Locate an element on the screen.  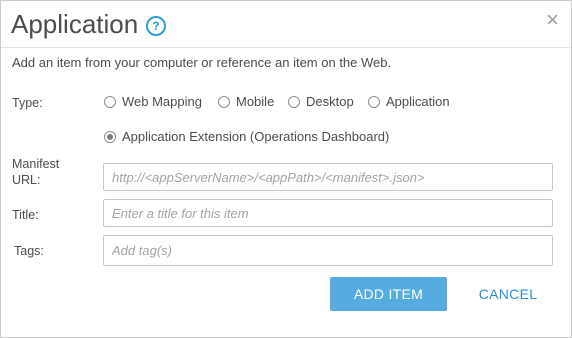
radio-desktop: Desktop is located at coordinates (321, 101).